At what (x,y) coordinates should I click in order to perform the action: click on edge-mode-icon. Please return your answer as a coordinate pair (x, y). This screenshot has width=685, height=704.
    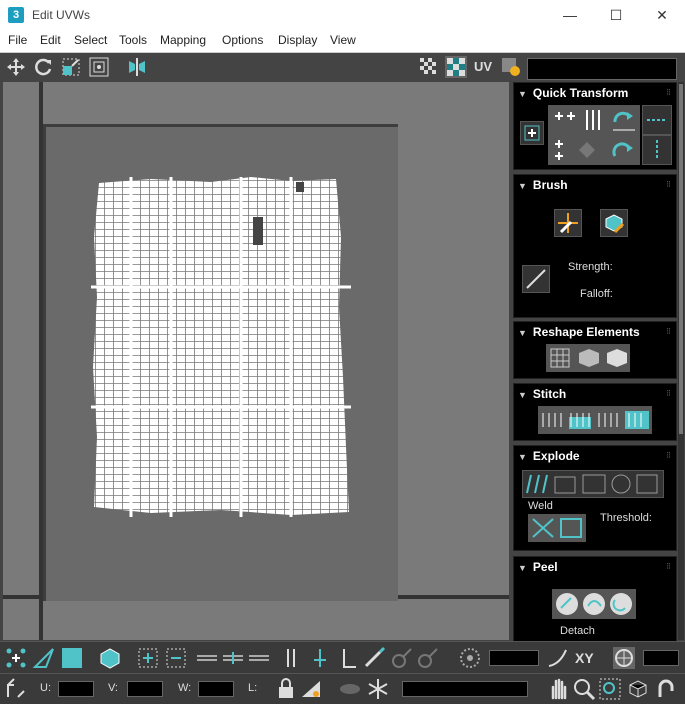
    Looking at the image, I should click on (43, 657).